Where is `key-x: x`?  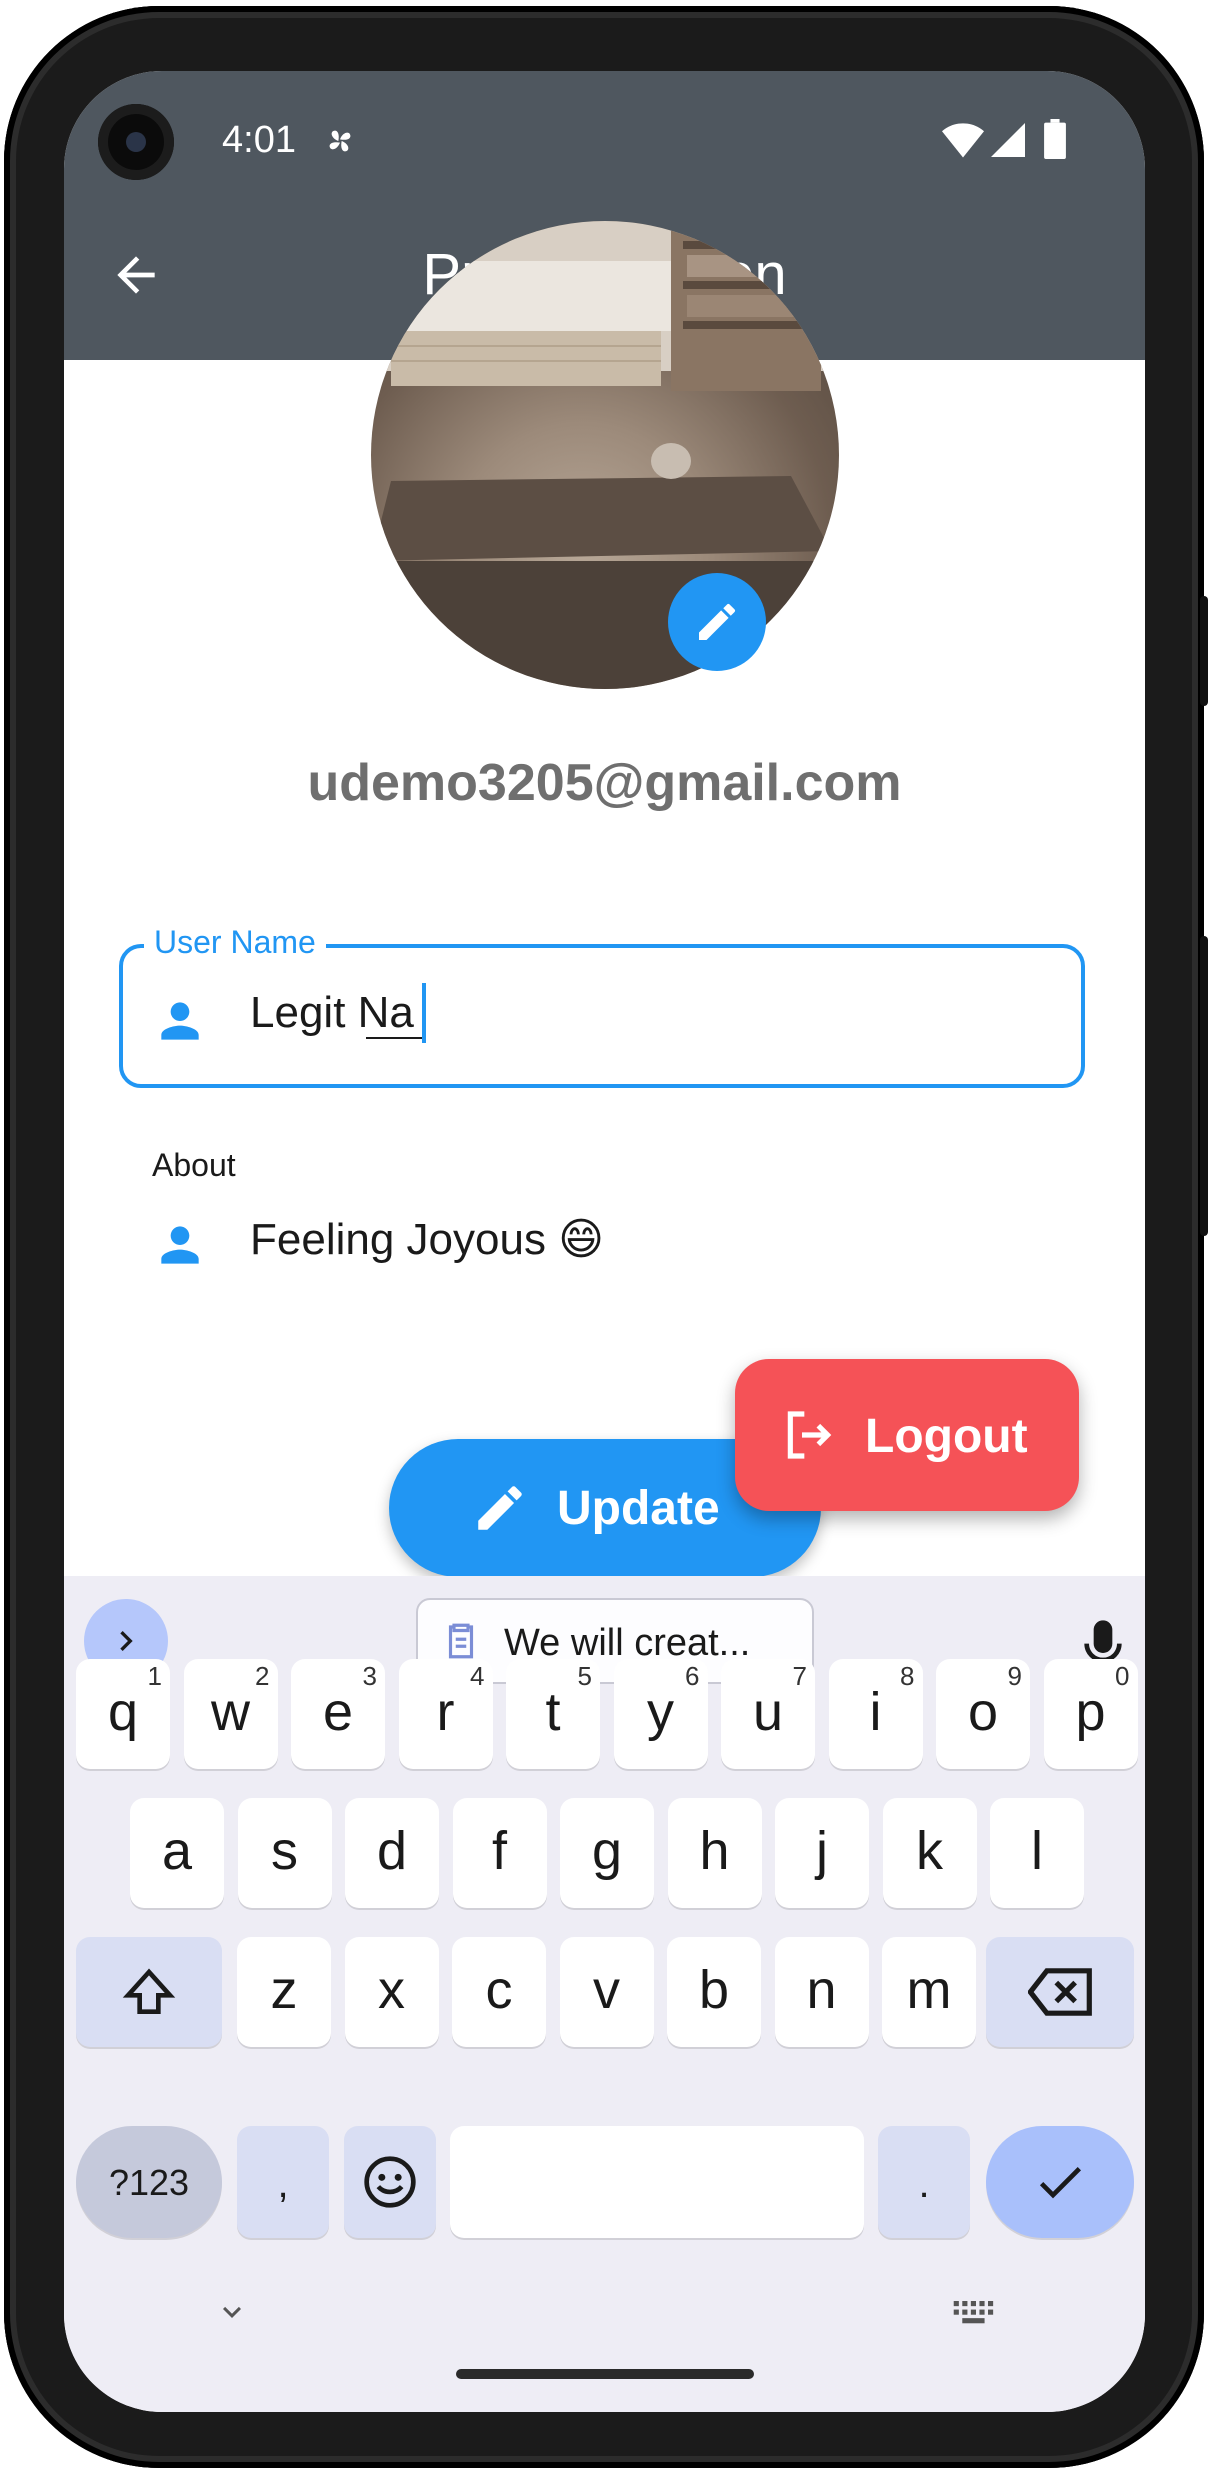
key-x: x is located at coordinates (391, 1992).